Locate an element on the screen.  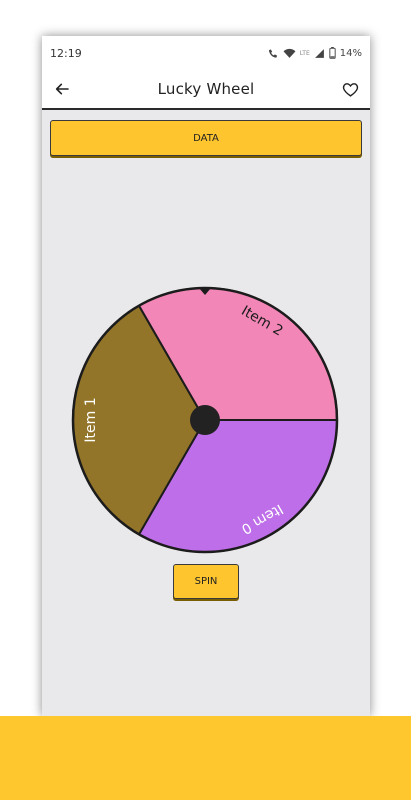
wheel-segment-label: Item 1 is located at coordinates (91, 419).